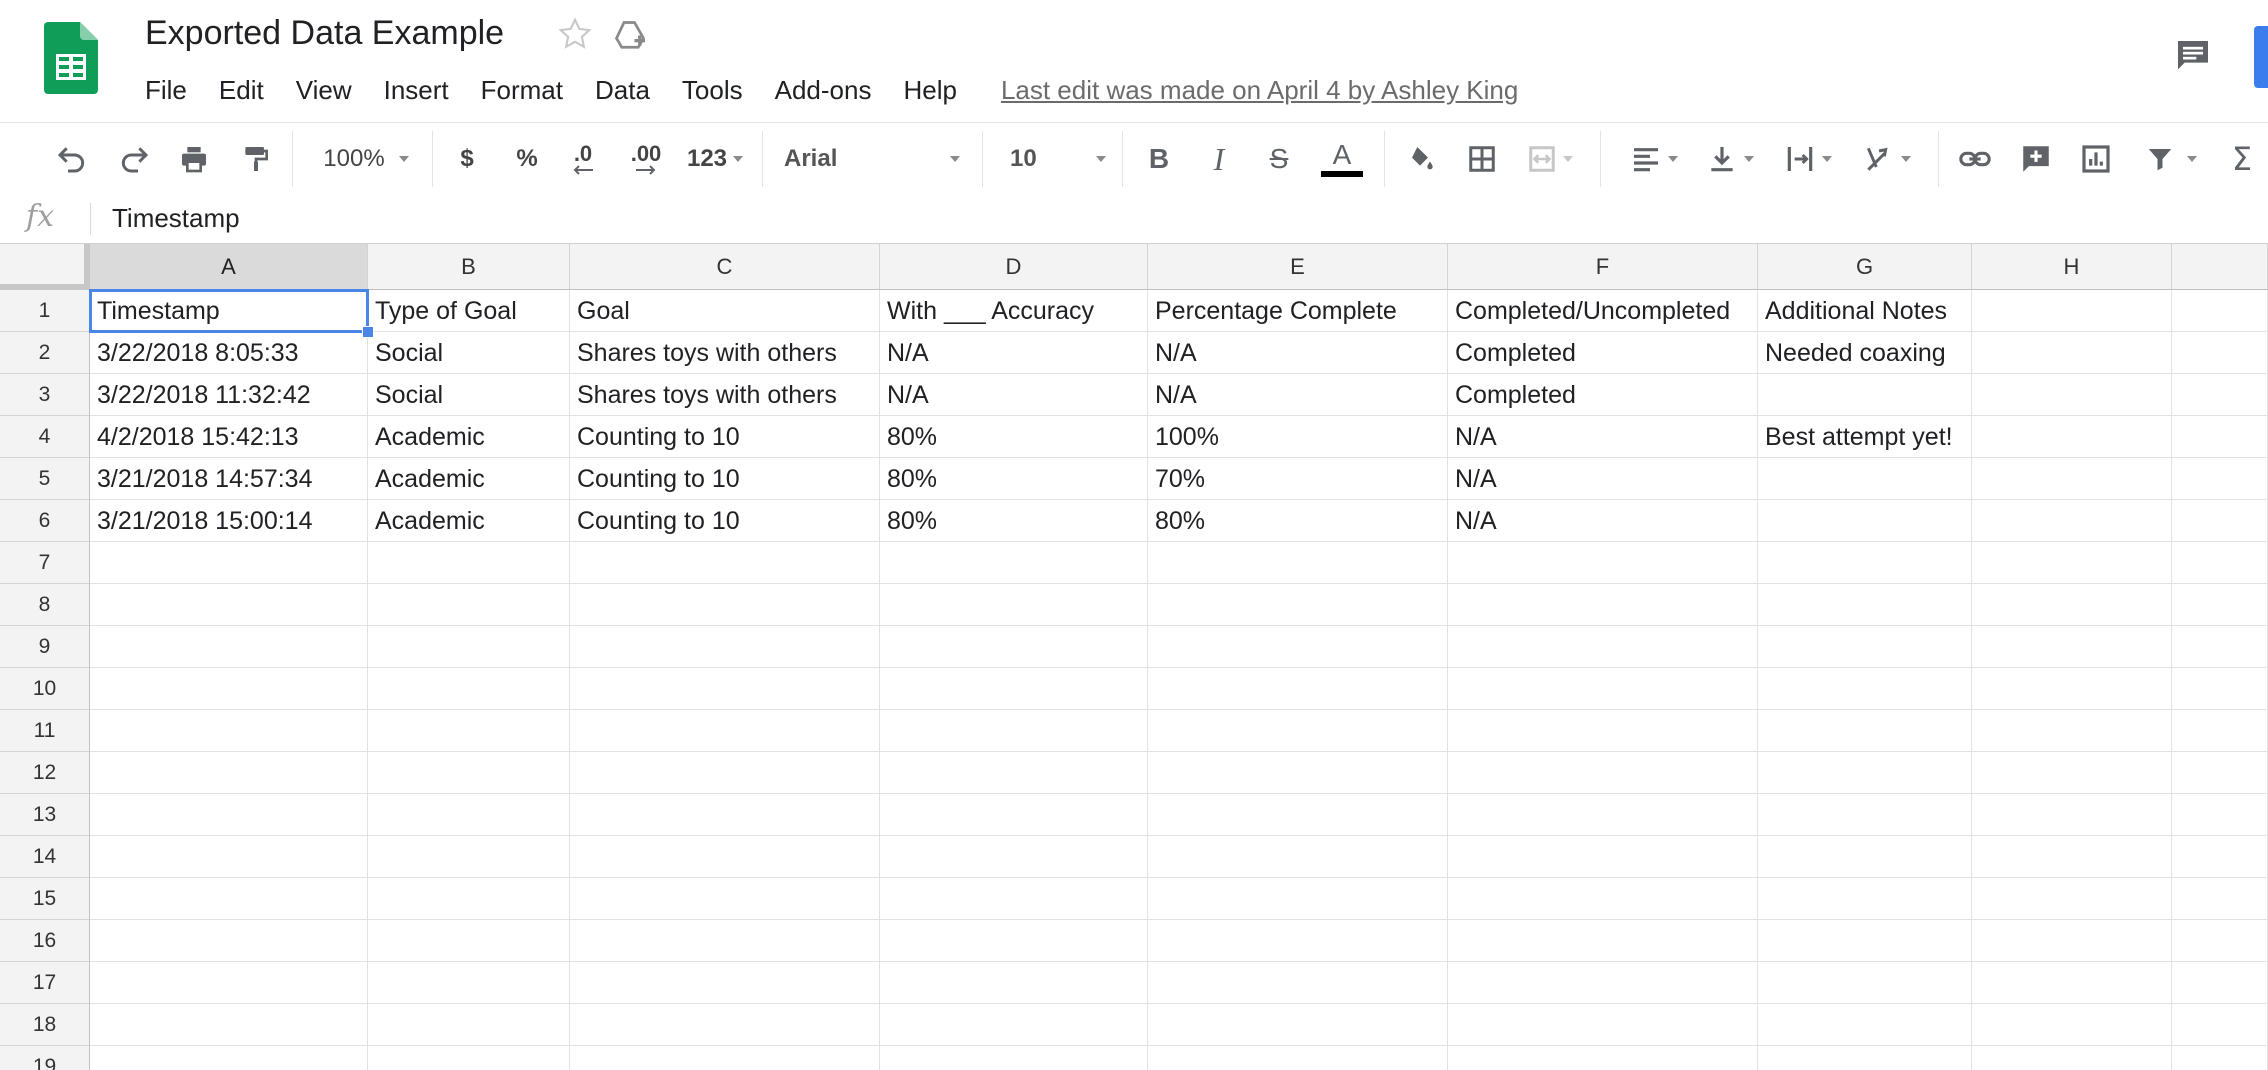  What do you see at coordinates (241, 90) in the screenshot?
I see `menu-edit: Edit` at bounding box center [241, 90].